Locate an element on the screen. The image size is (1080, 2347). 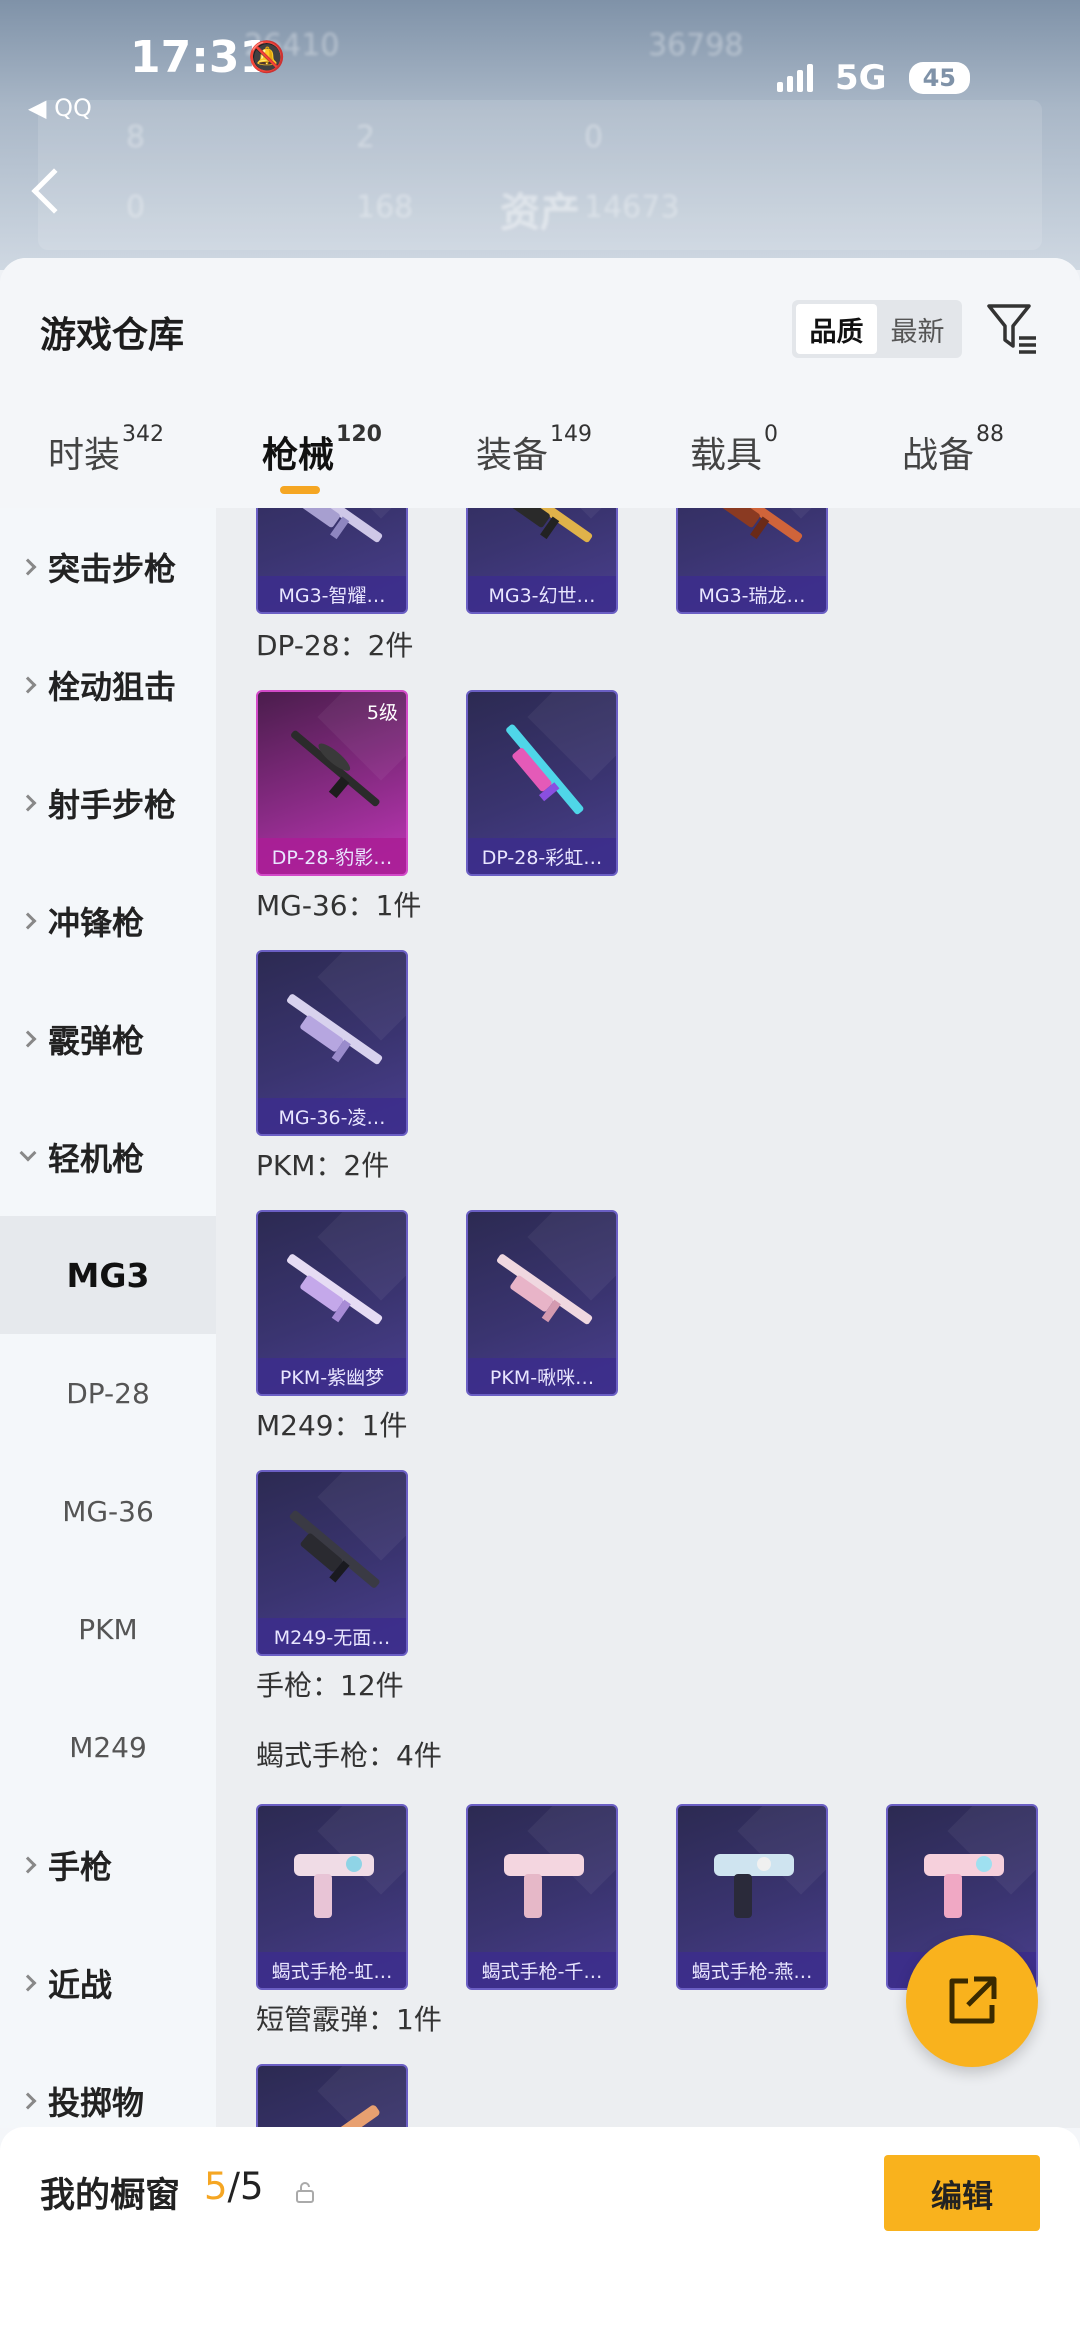
tab-firearms: 枪械120 is located at coordinates (322, 450).